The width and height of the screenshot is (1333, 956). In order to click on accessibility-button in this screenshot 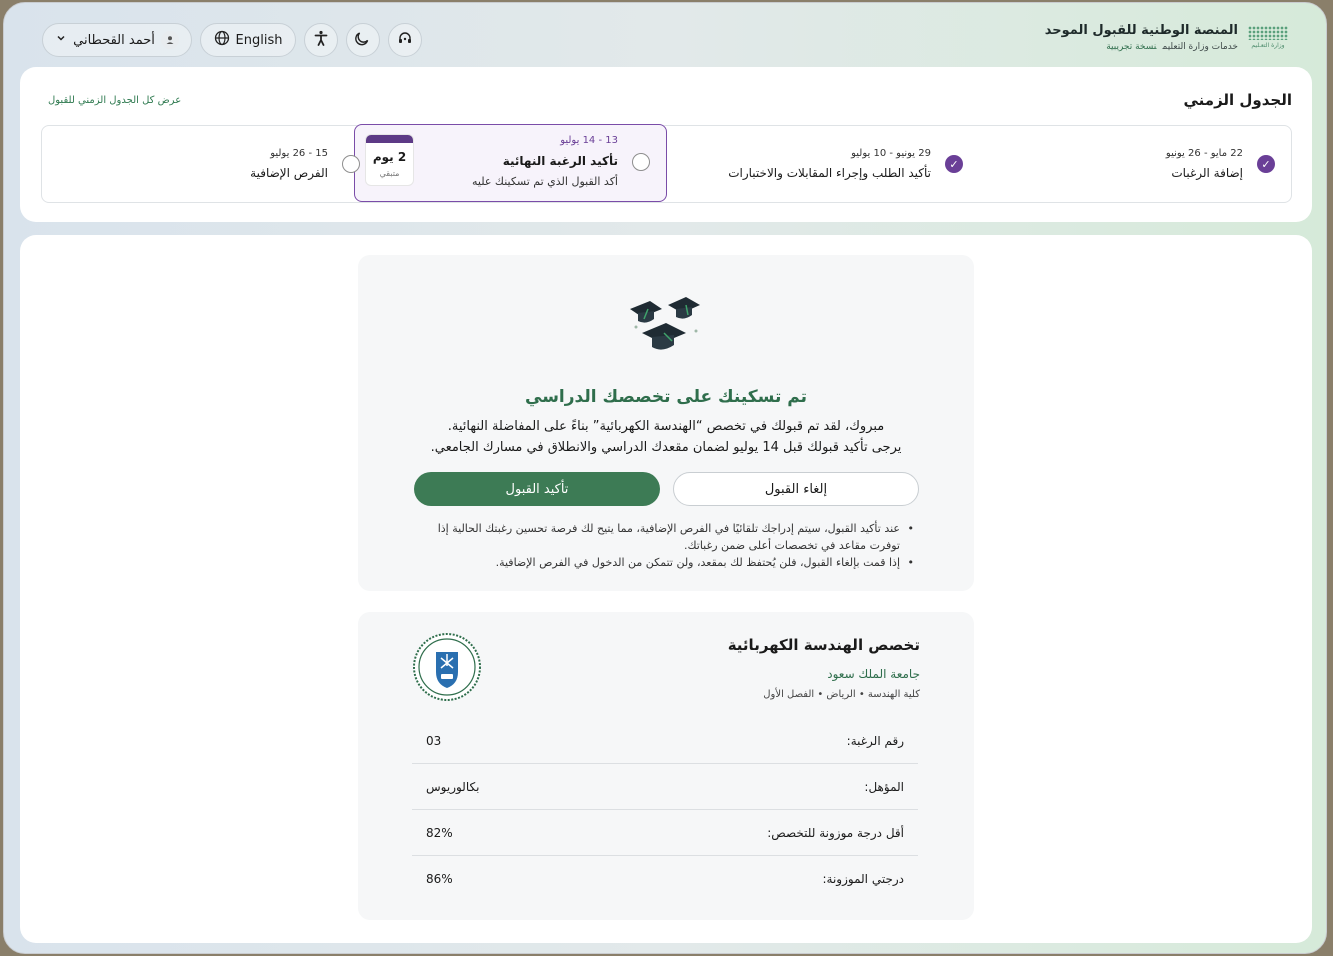, I will do `click(321, 40)`.